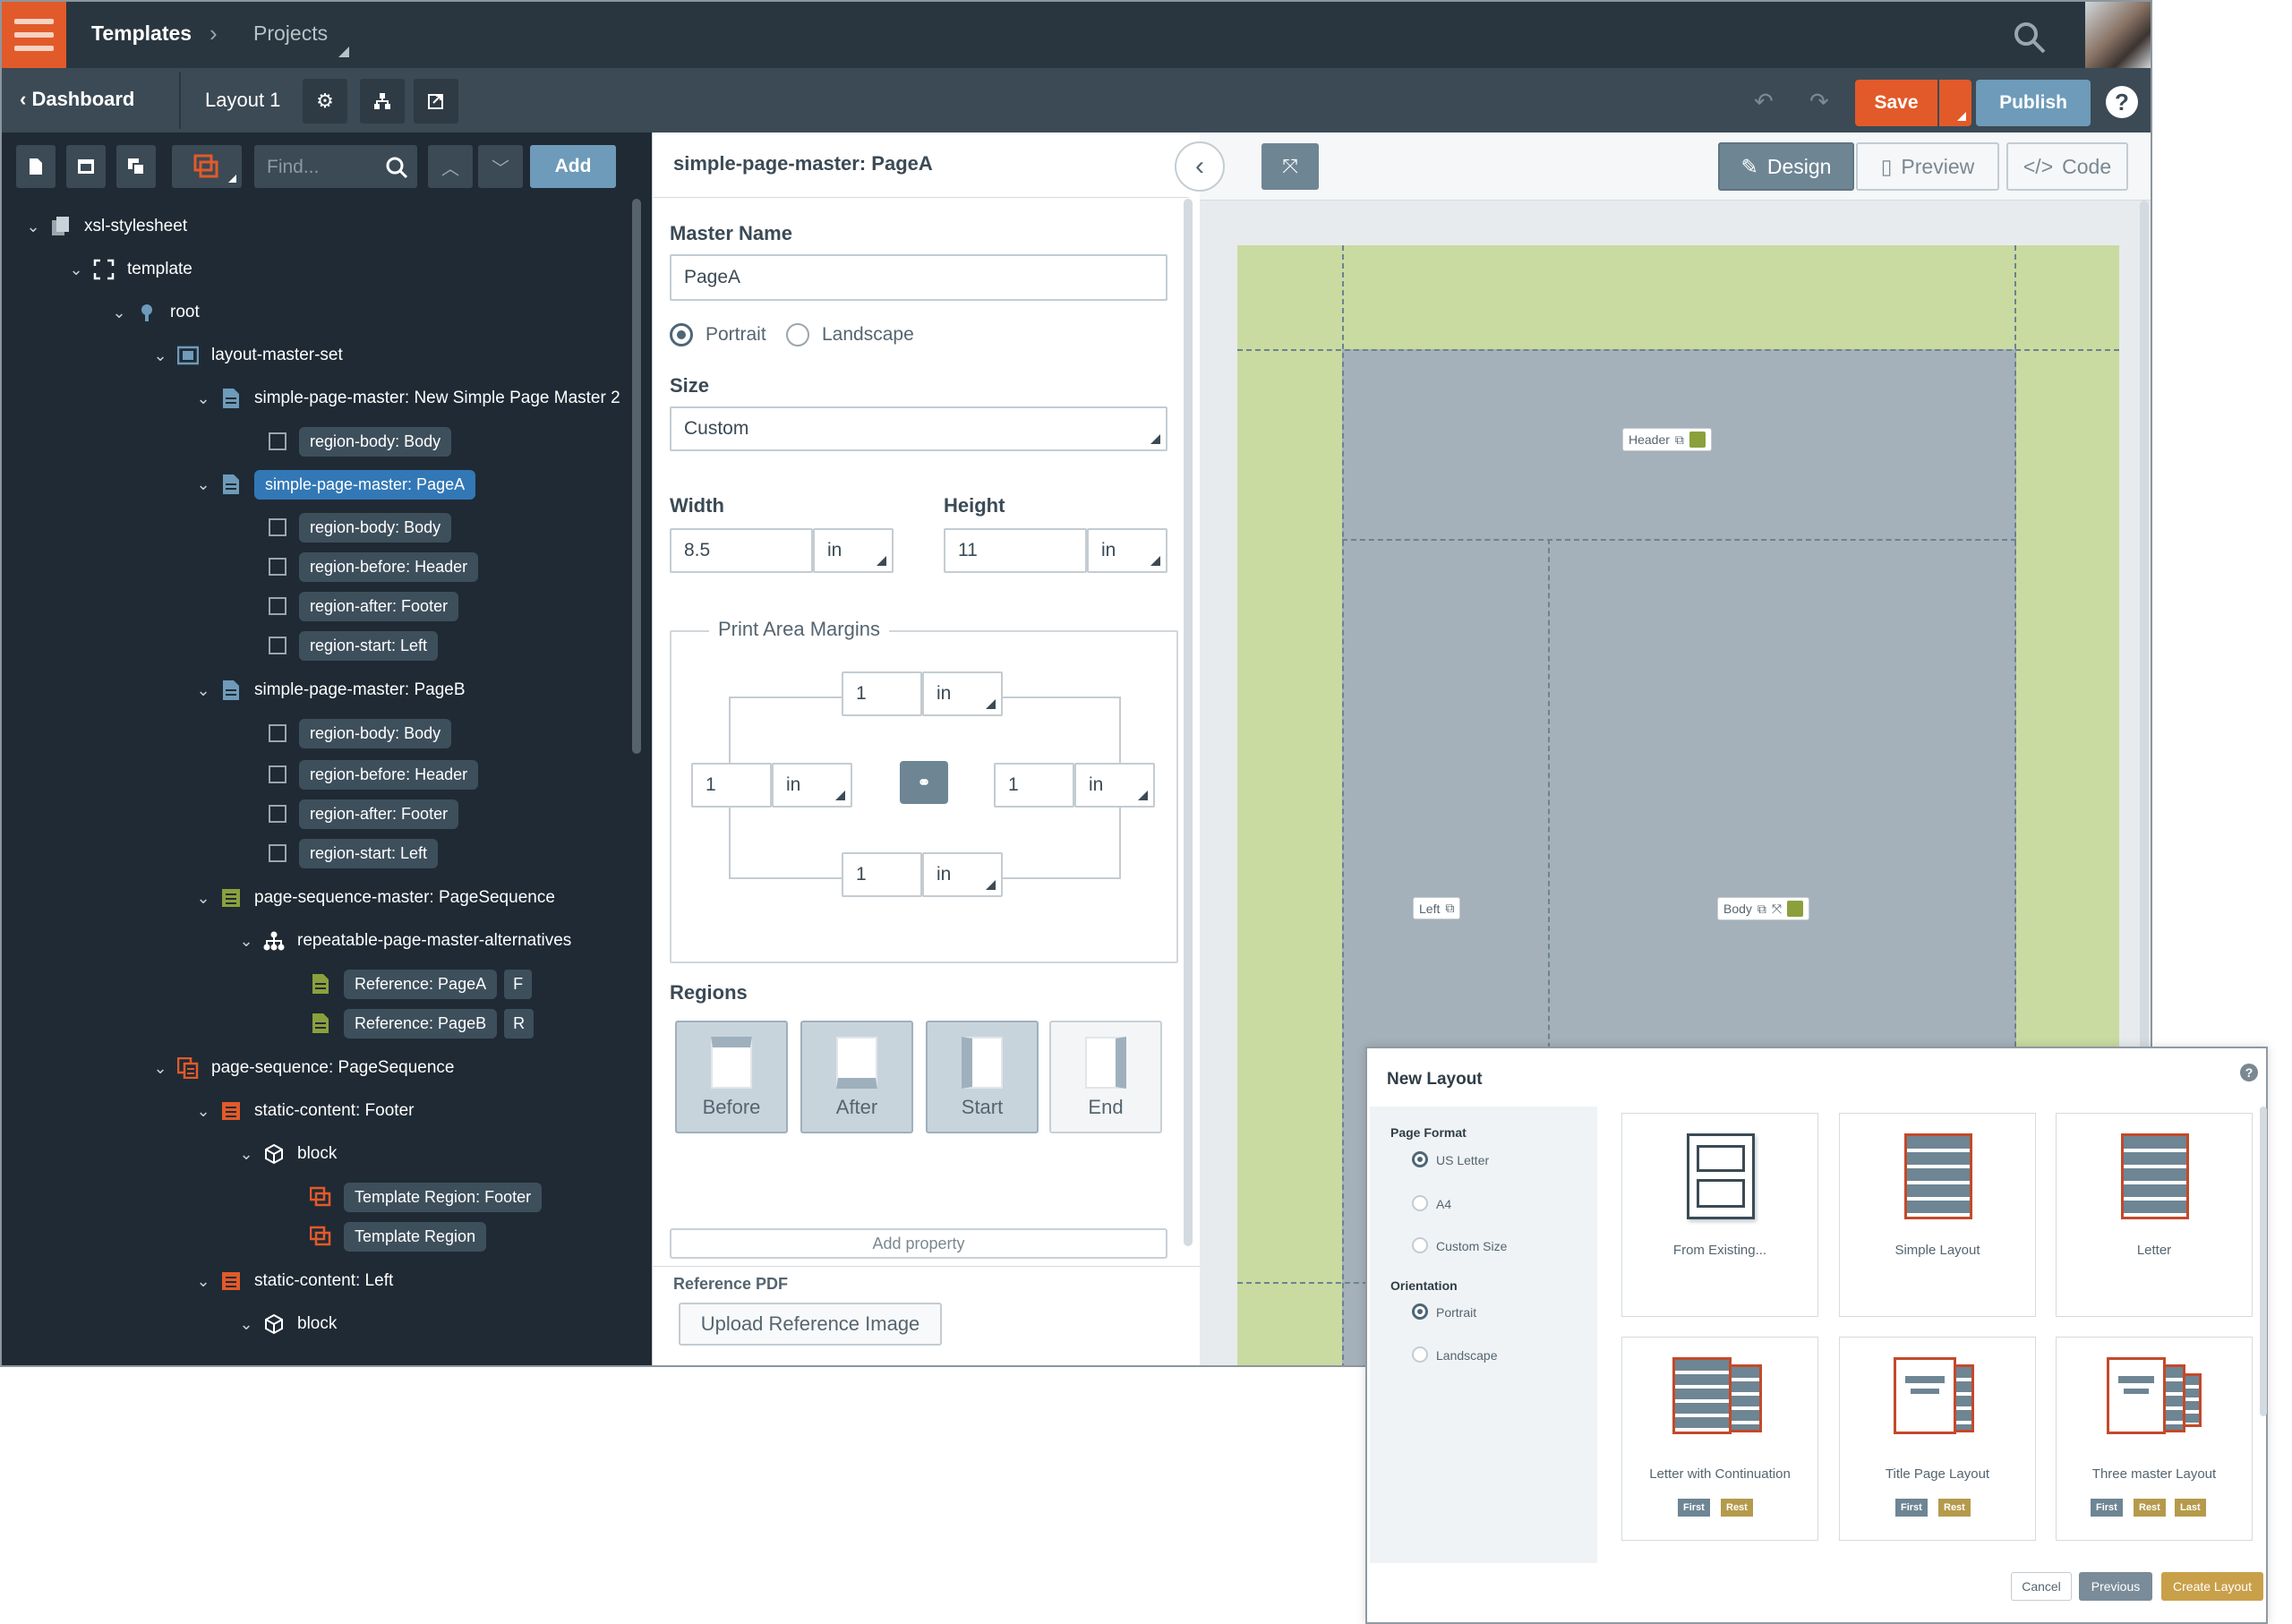 Image resolution: width=2292 pixels, height=1624 pixels. Describe the element at coordinates (154, 312) in the screenshot. I see `tree-node: ⌄ root` at that location.